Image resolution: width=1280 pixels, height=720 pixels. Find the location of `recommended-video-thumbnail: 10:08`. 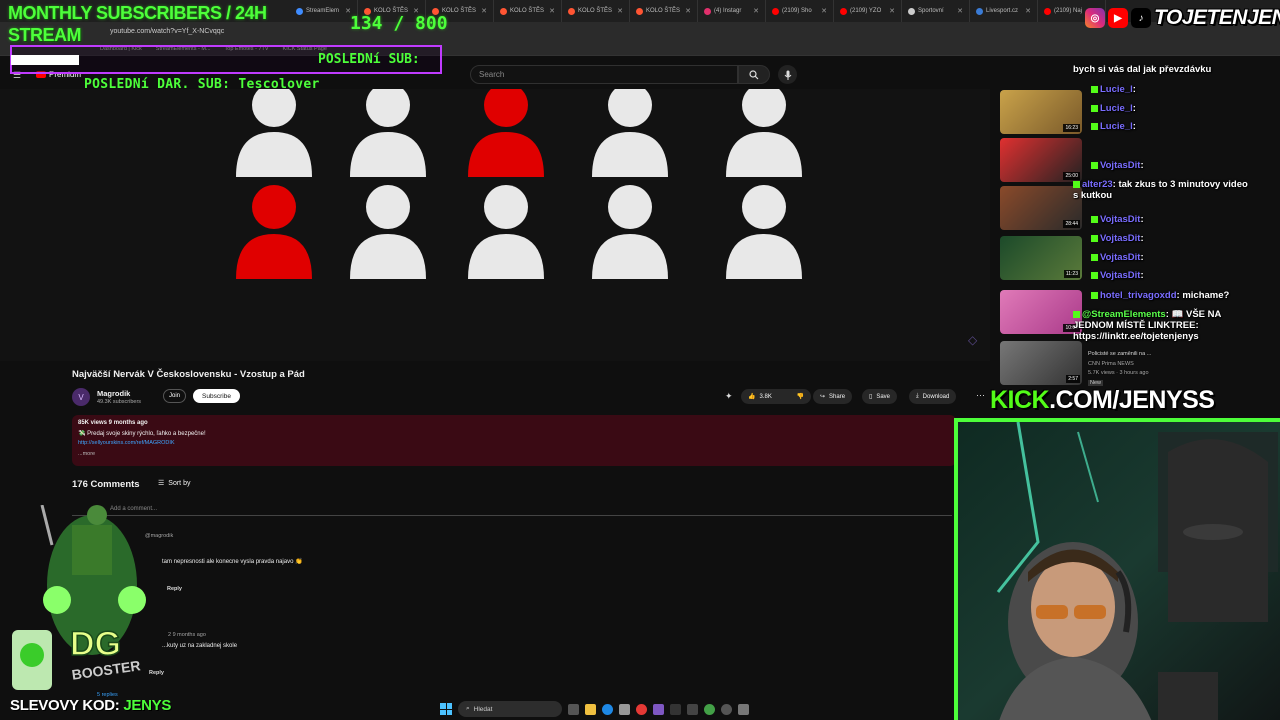

recommended-video-thumbnail: 10:08 is located at coordinates (1041, 312).